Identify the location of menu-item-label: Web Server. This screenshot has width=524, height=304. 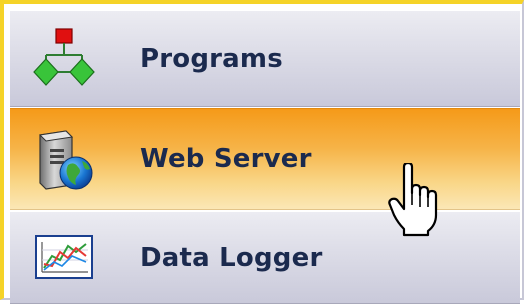
(226, 159).